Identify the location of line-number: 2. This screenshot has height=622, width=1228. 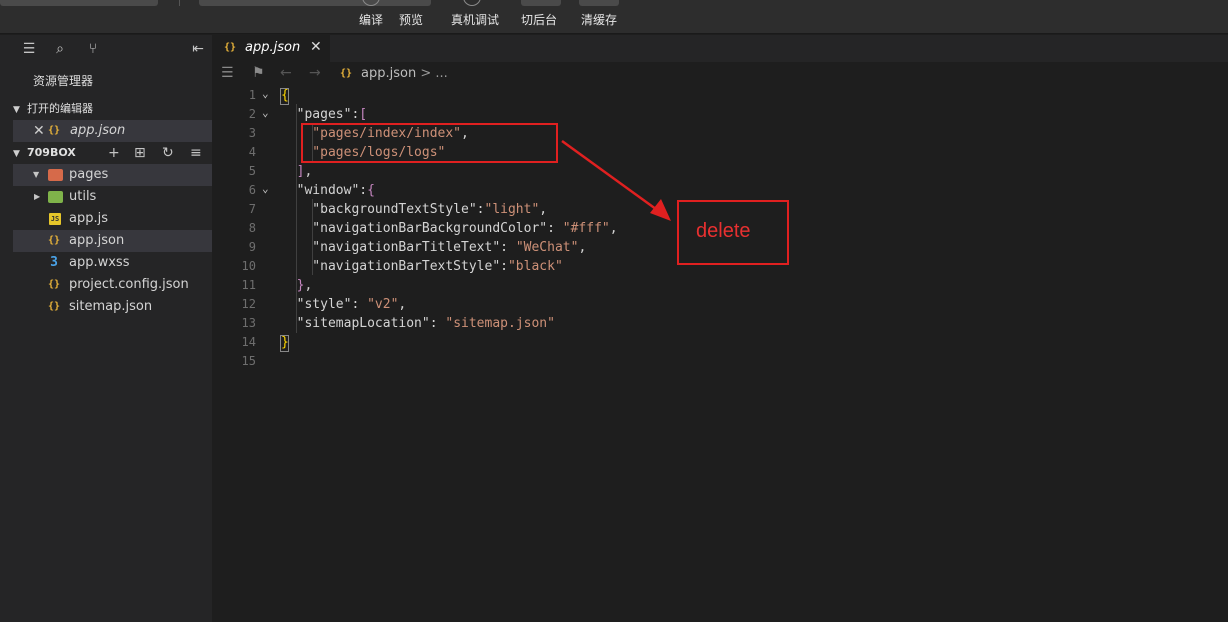
(252, 114).